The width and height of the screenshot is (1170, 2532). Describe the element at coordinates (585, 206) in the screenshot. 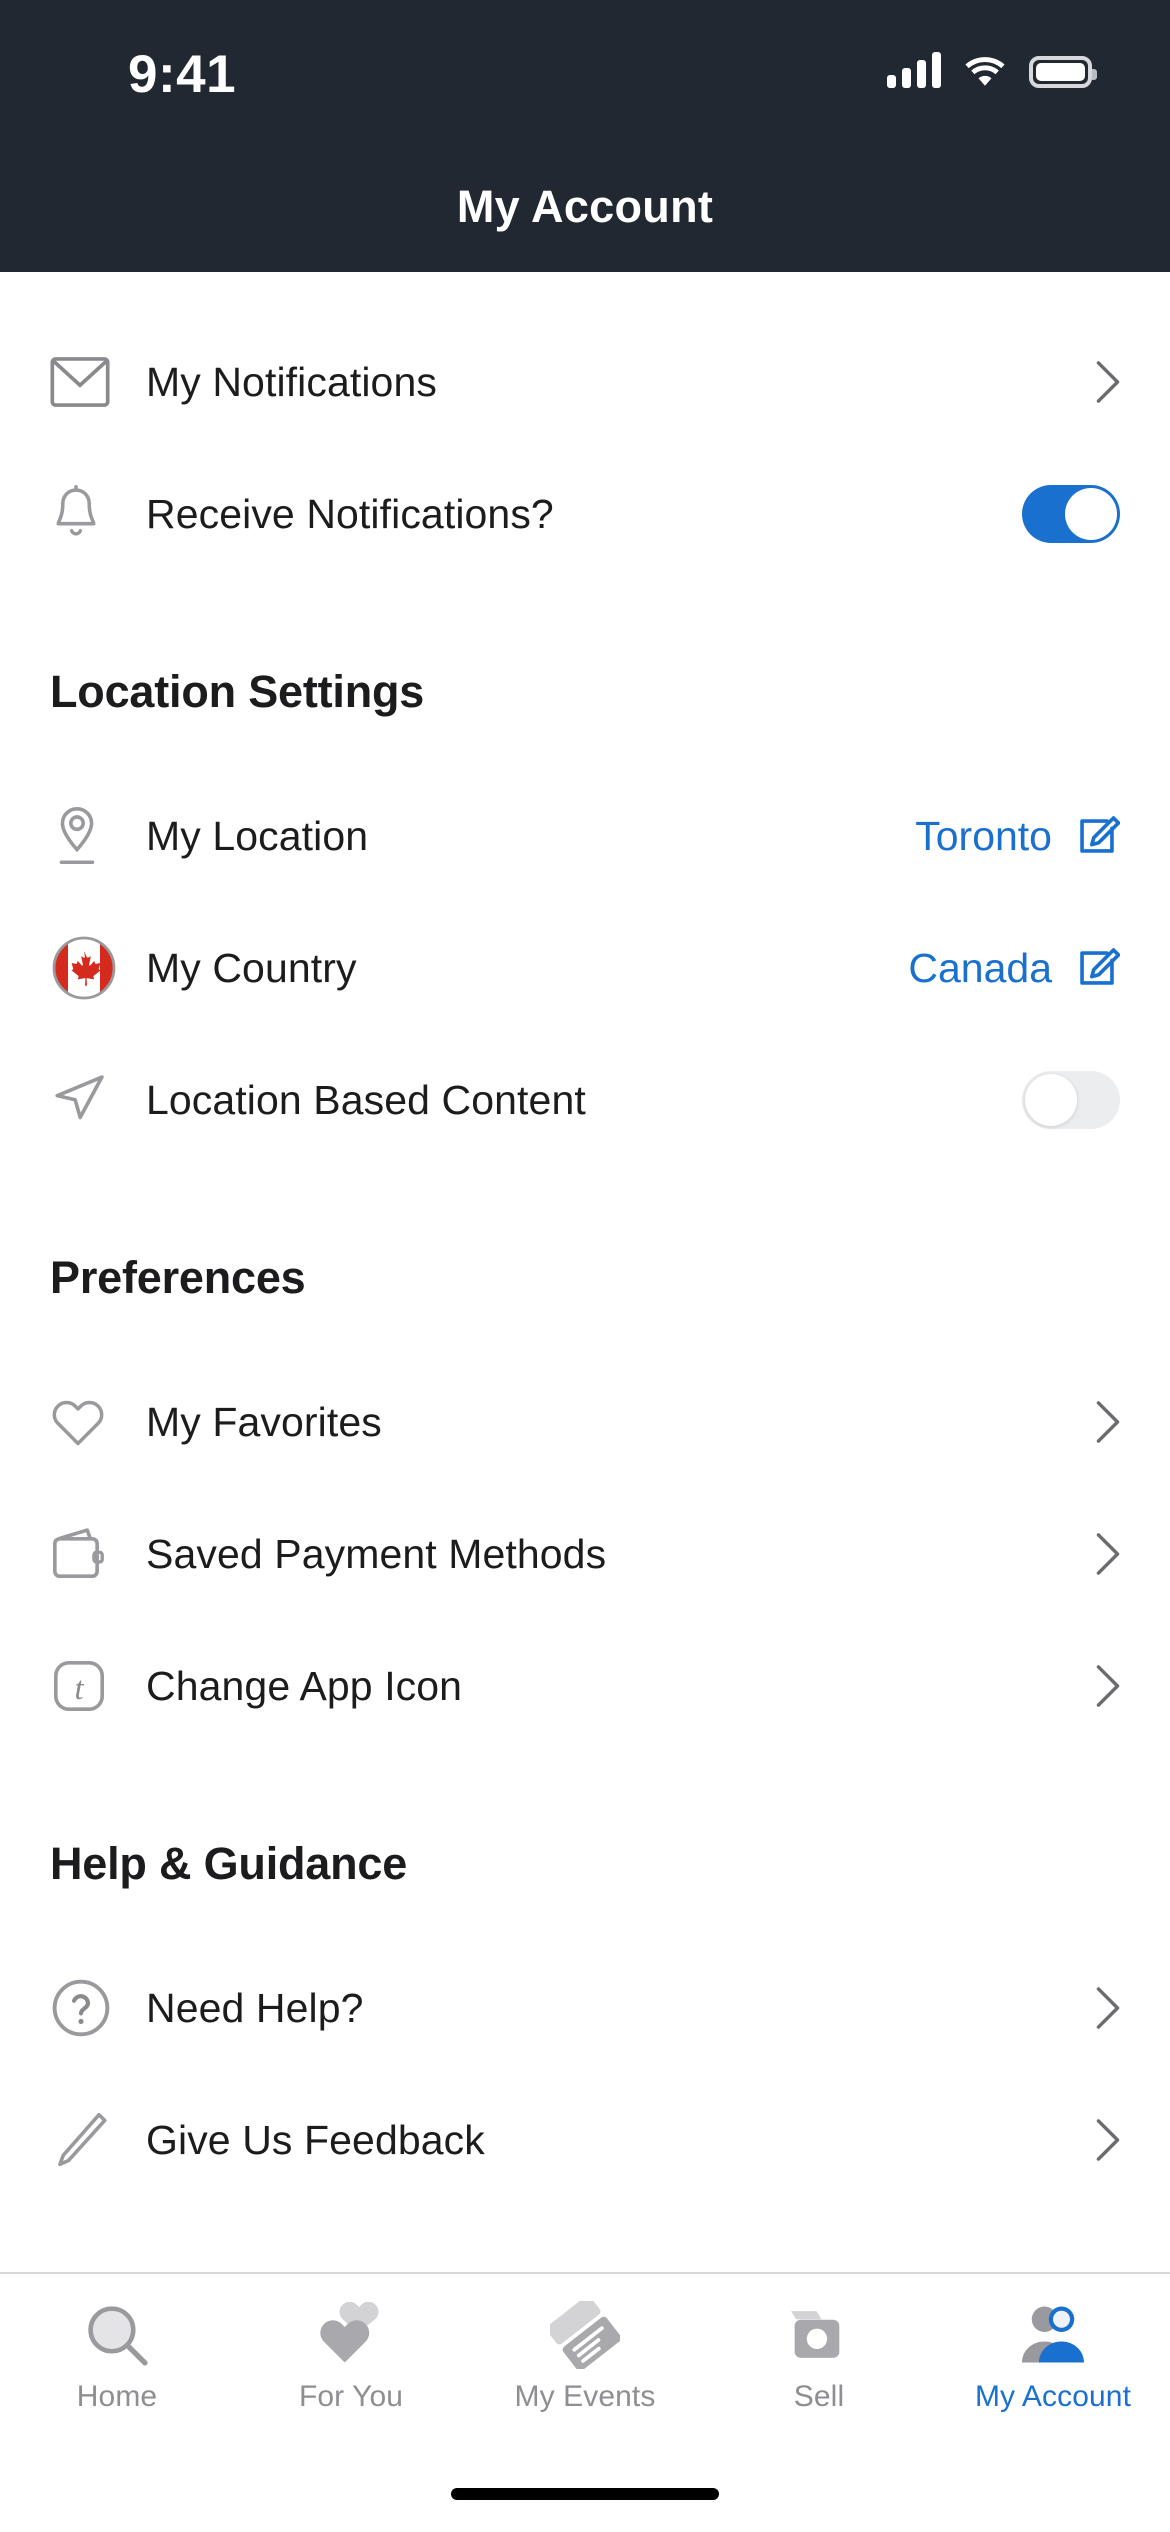

I see `page-title: My Account` at that location.